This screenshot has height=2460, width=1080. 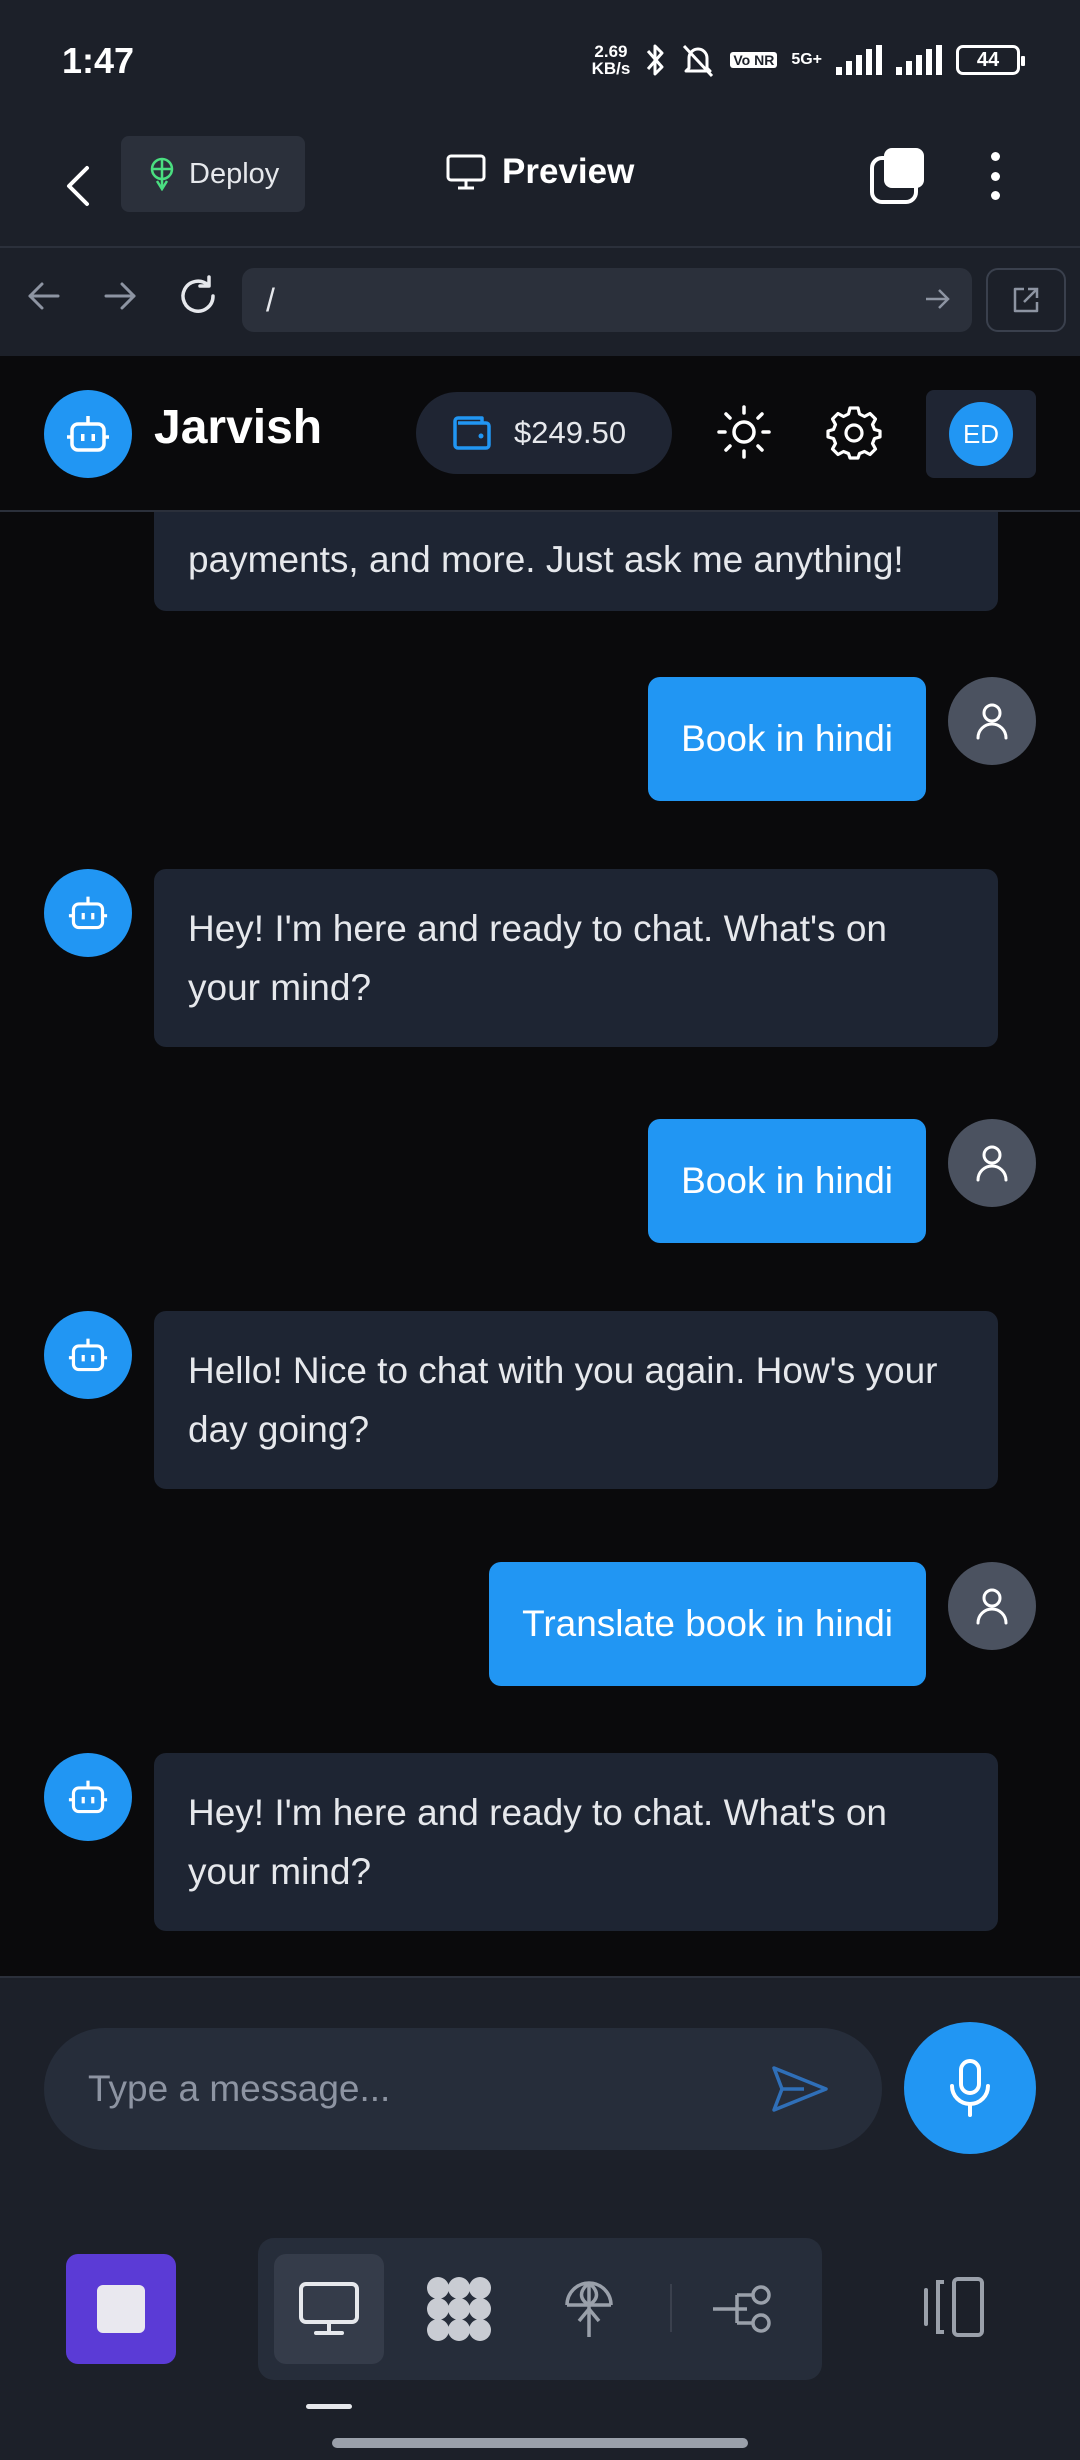 I want to click on open-external-button, so click(x=1026, y=300).